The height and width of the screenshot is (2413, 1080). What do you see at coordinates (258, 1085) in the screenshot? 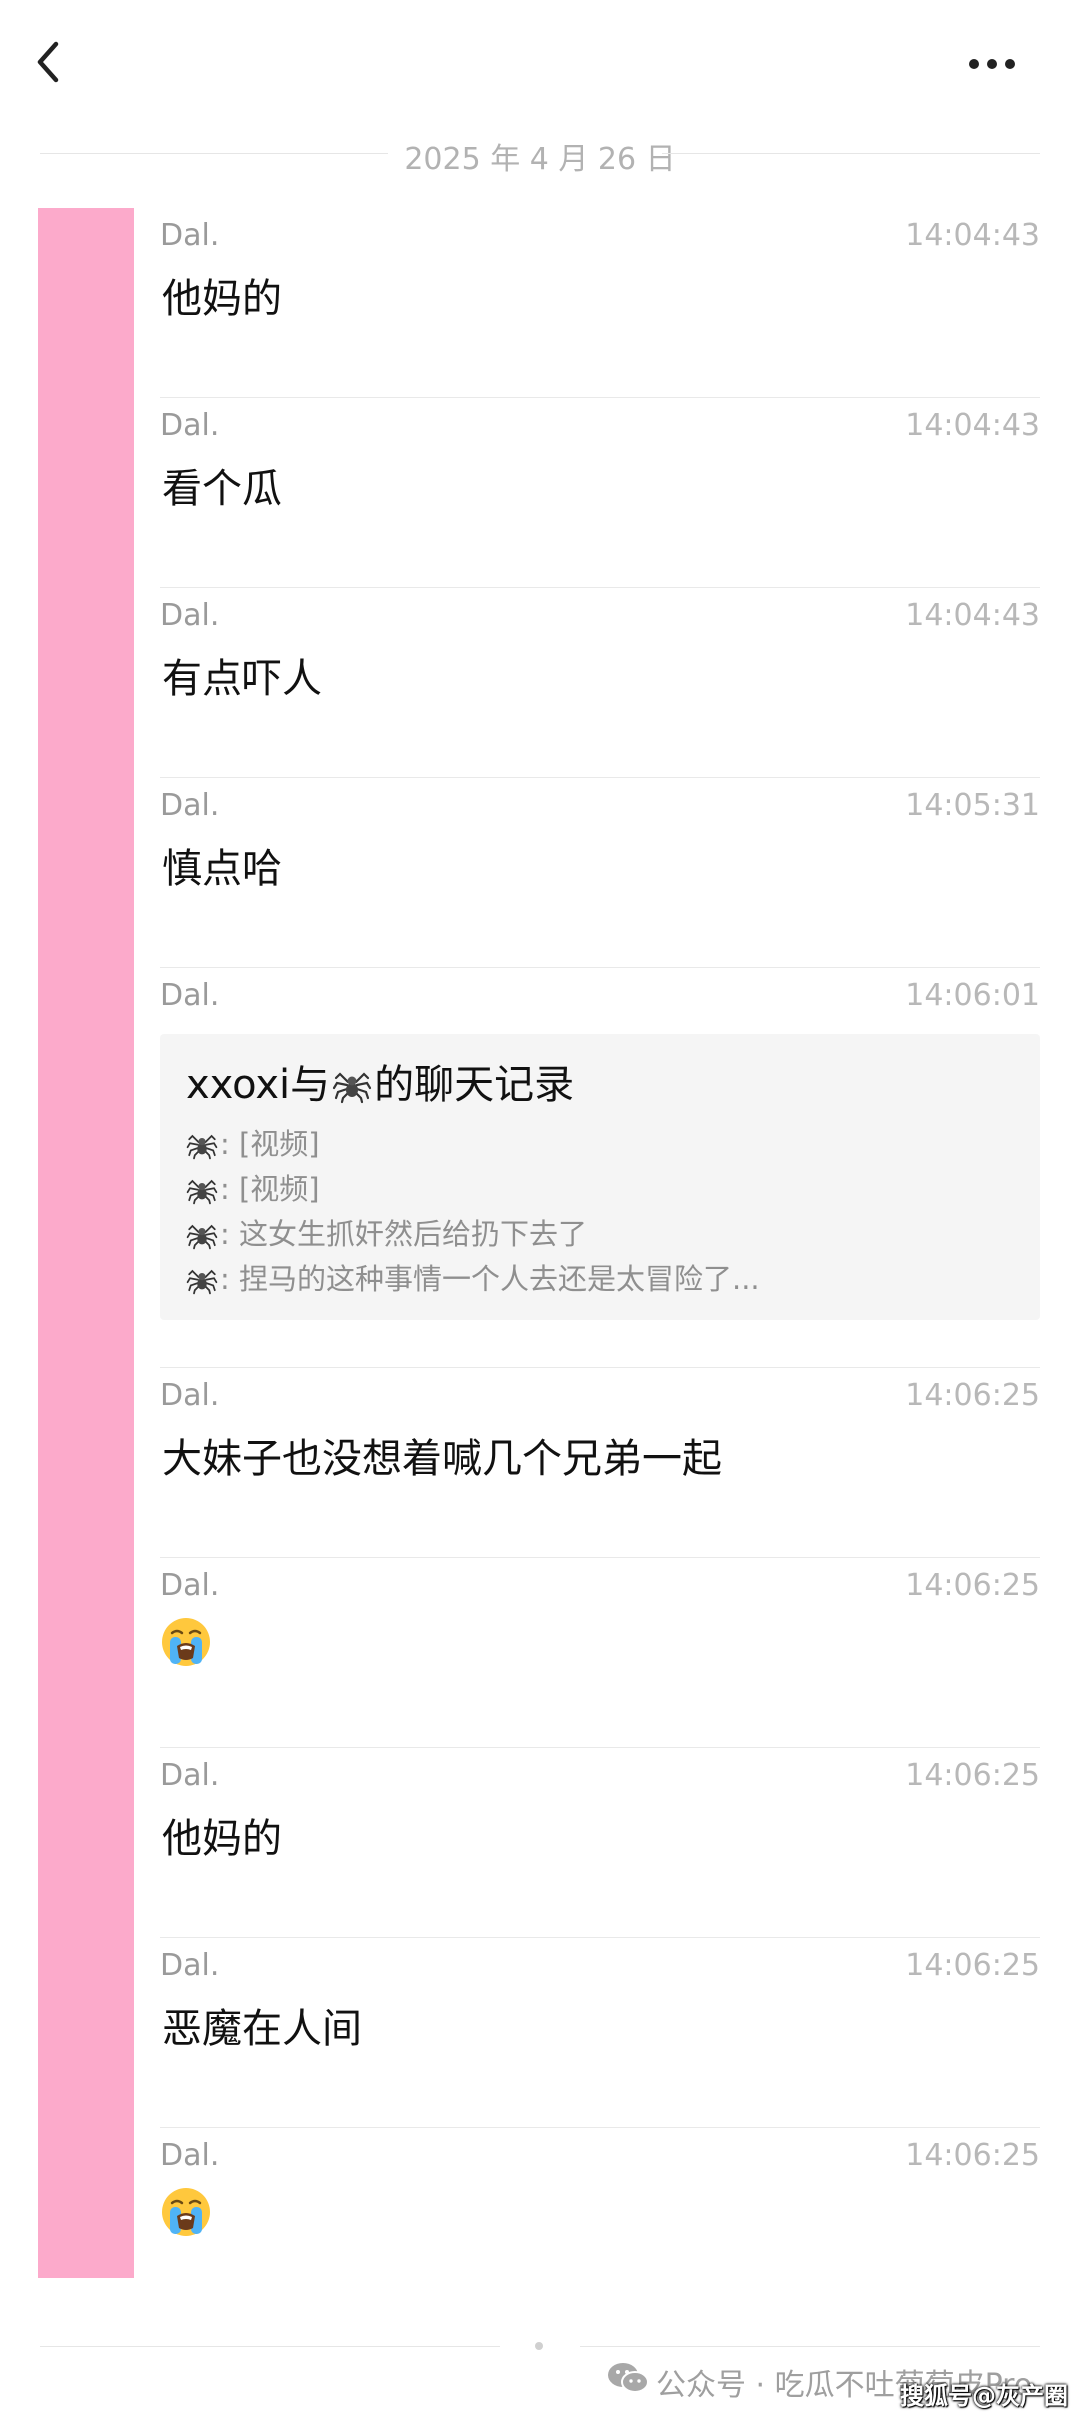
I see `chat-record-title-prefix: xxoxi与` at bounding box center [258, 1085].